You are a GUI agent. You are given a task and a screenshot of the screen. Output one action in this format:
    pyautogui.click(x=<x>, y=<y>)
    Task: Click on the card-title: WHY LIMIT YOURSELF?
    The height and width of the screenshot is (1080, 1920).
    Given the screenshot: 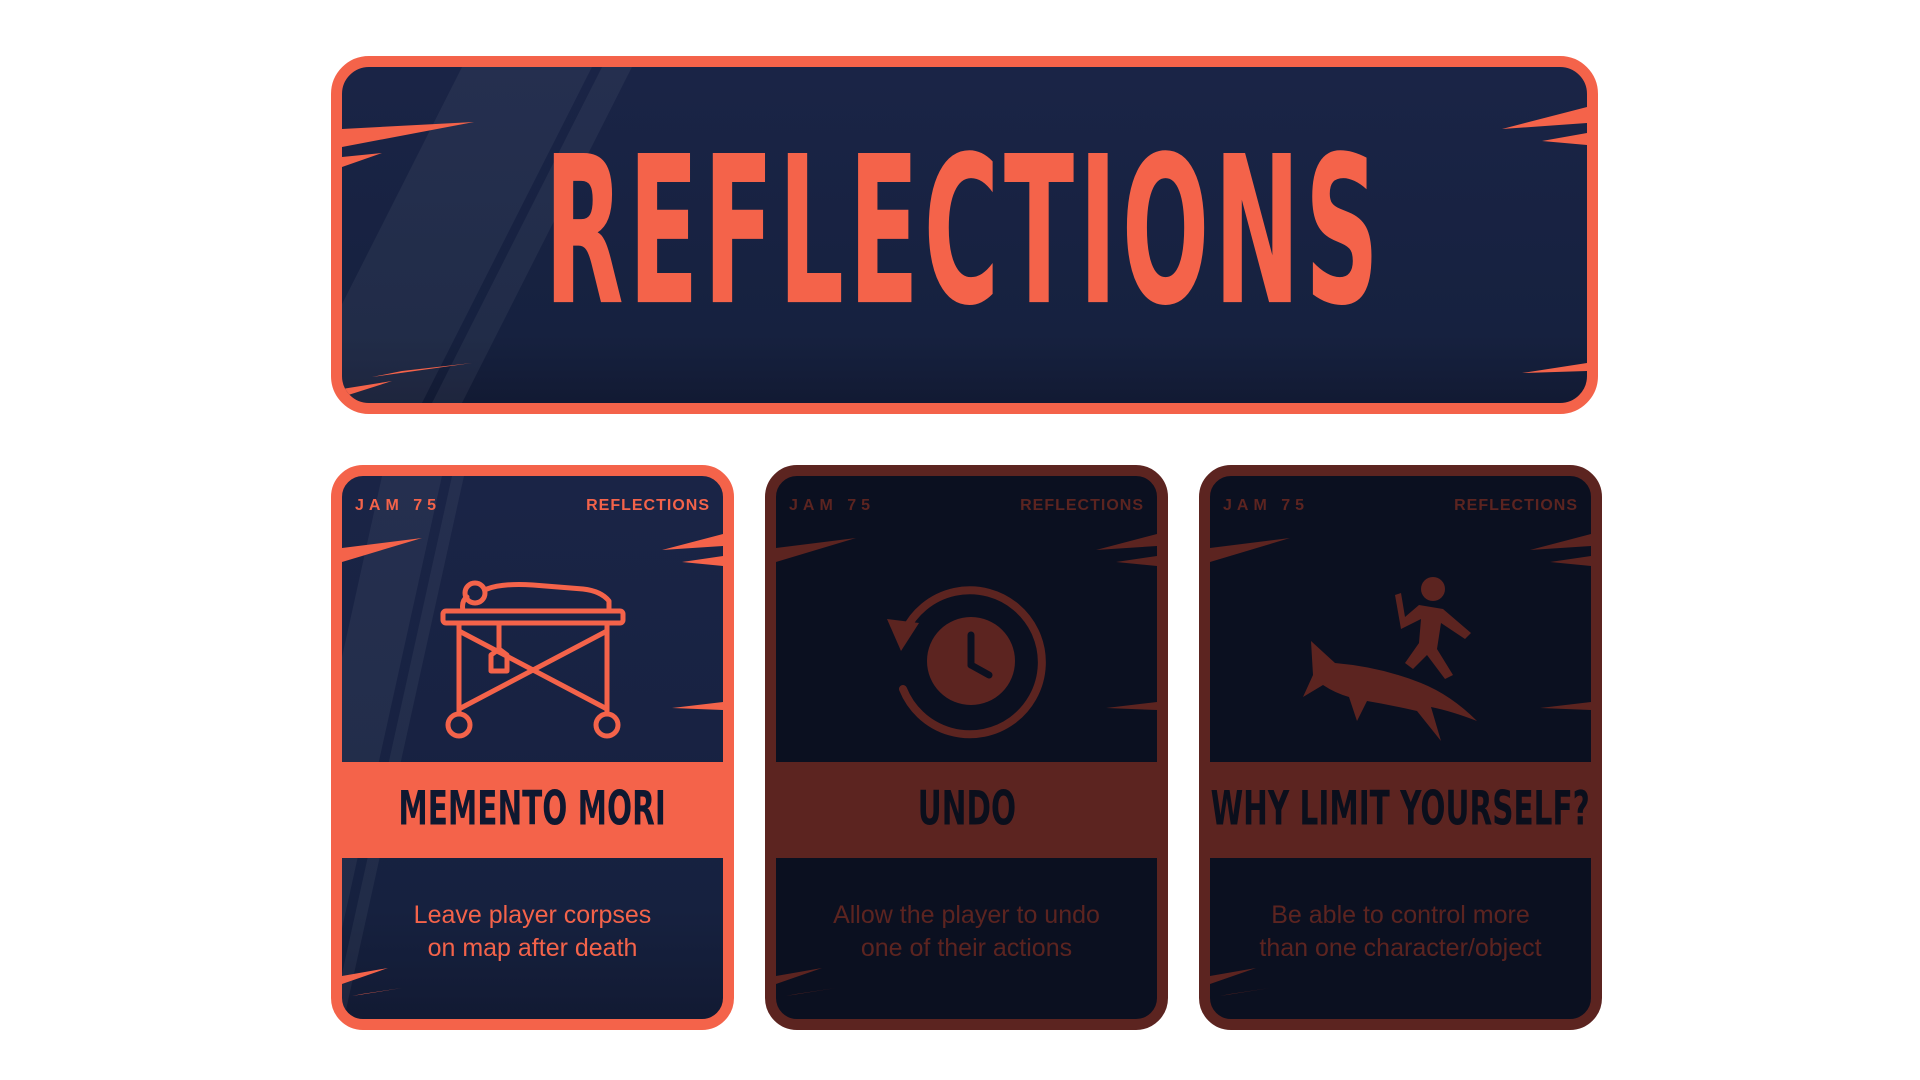 What is the action you would take?
    pyautogui.click(x=1400, y=809)
    